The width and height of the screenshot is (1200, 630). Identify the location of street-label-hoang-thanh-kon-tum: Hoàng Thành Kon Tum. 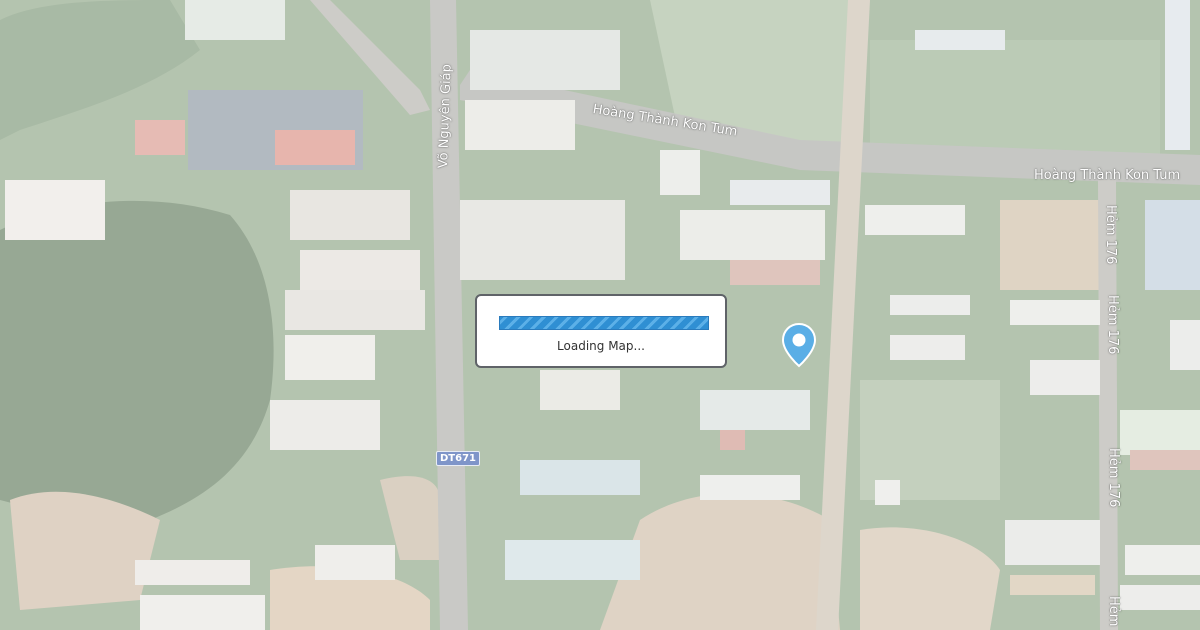
(1107, 175).